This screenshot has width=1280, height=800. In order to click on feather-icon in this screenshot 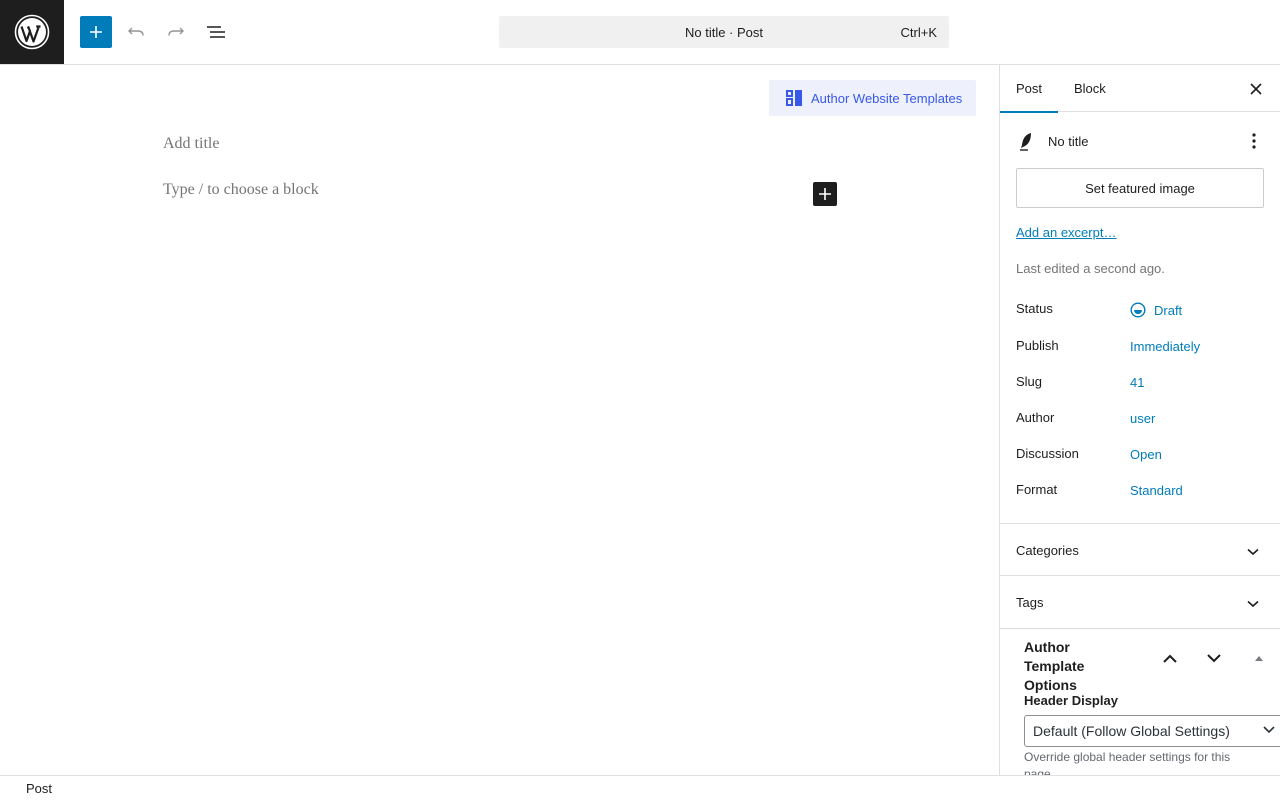, I will do `click(1025, 142)`.